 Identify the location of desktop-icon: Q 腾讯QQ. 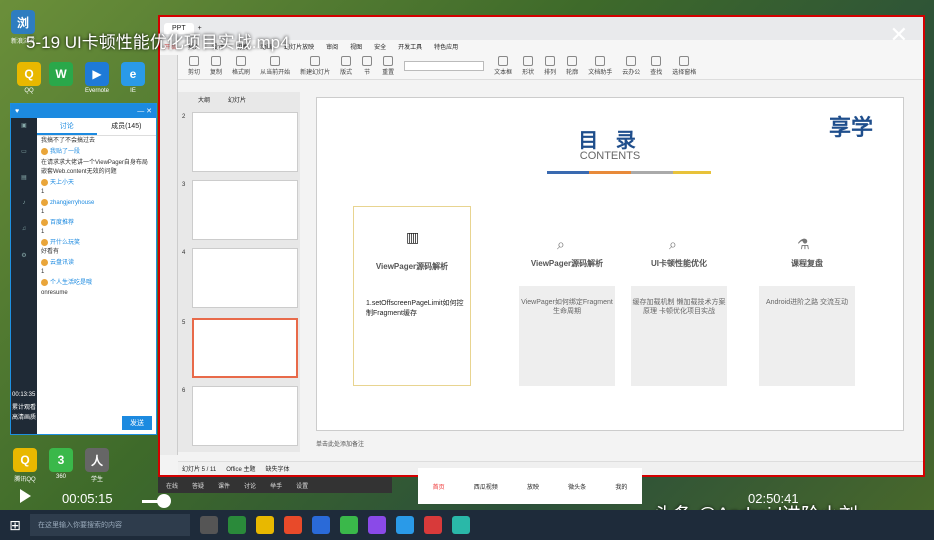
(25, 465).